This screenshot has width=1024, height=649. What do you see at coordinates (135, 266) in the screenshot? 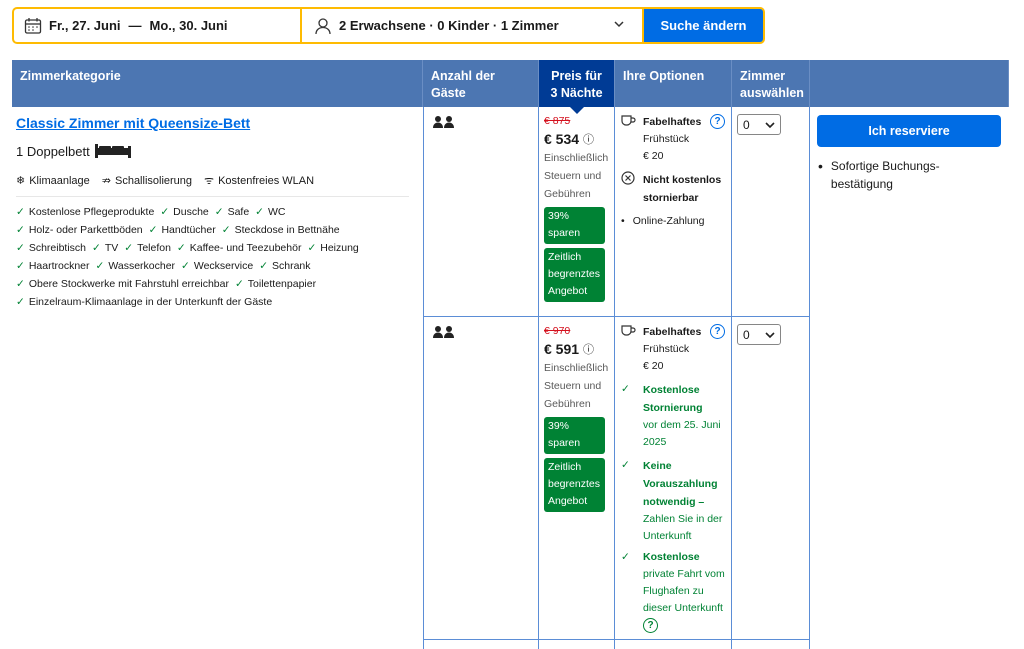
I see `amenity-item: Wasserkocher` at bounding box center [135, 266].